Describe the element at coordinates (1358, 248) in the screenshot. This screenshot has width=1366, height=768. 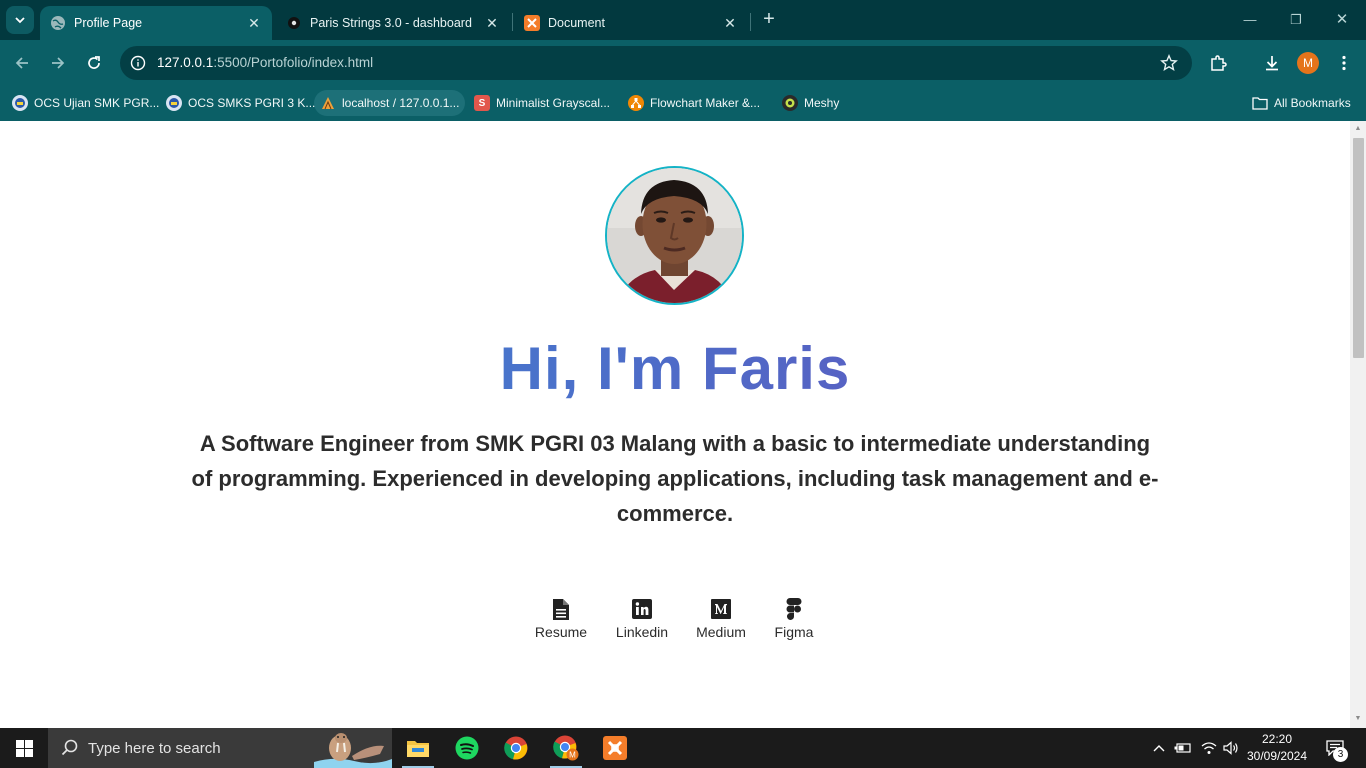
I see `scroll-thumb` at that location.